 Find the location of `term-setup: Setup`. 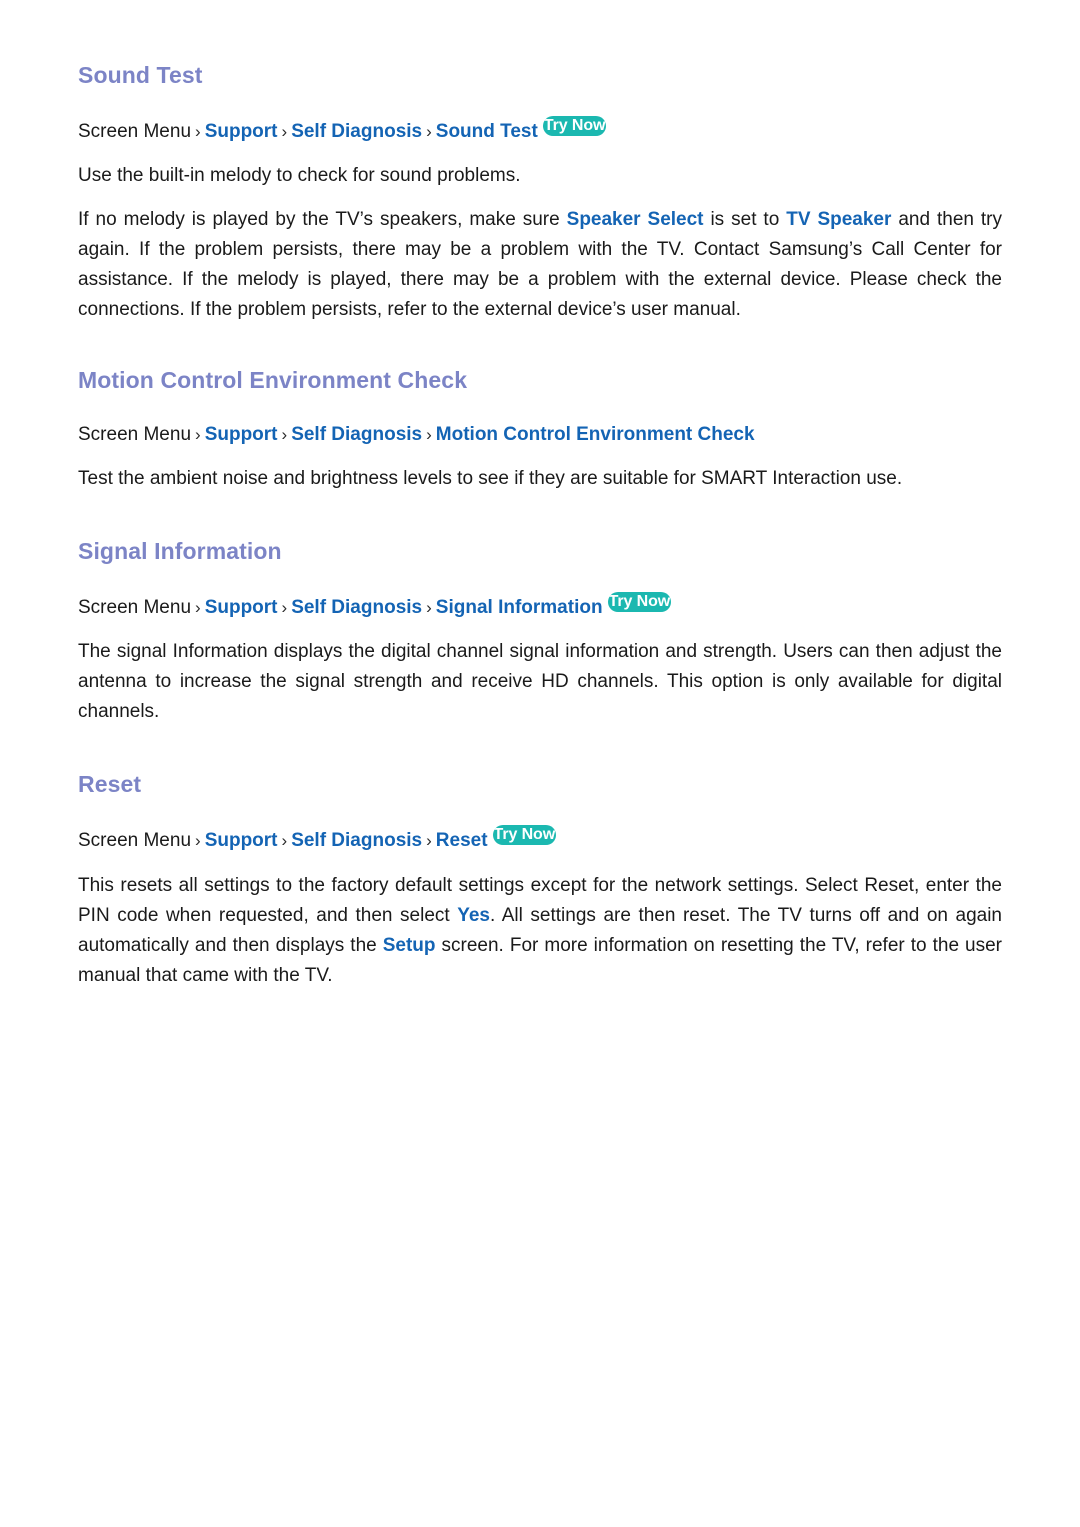

term-setup: Setup is located at coordinates (409, 945).